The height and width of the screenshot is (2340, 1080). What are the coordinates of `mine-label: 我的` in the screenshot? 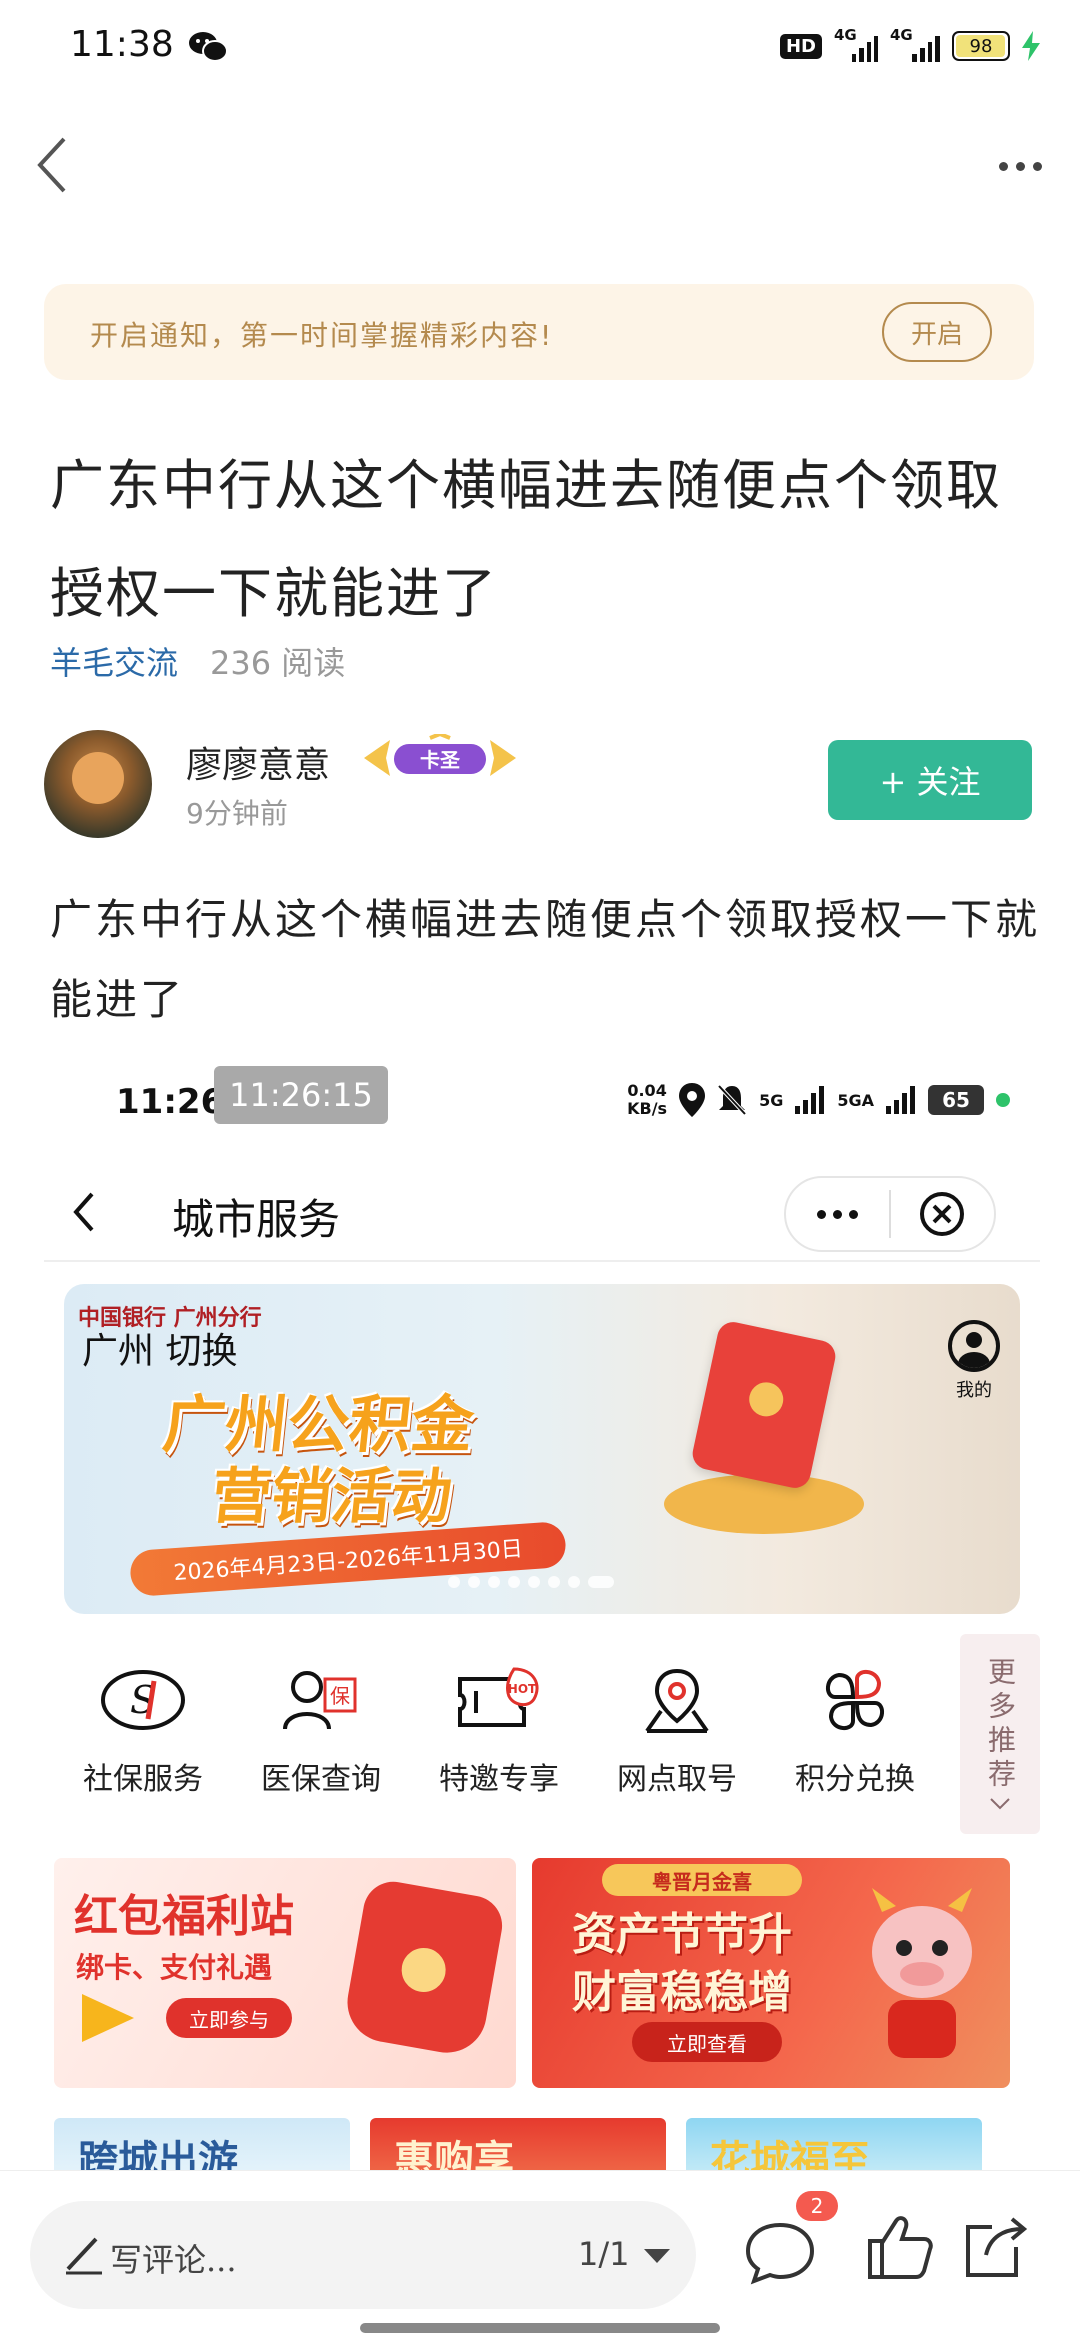 It's located at (974, 1390).